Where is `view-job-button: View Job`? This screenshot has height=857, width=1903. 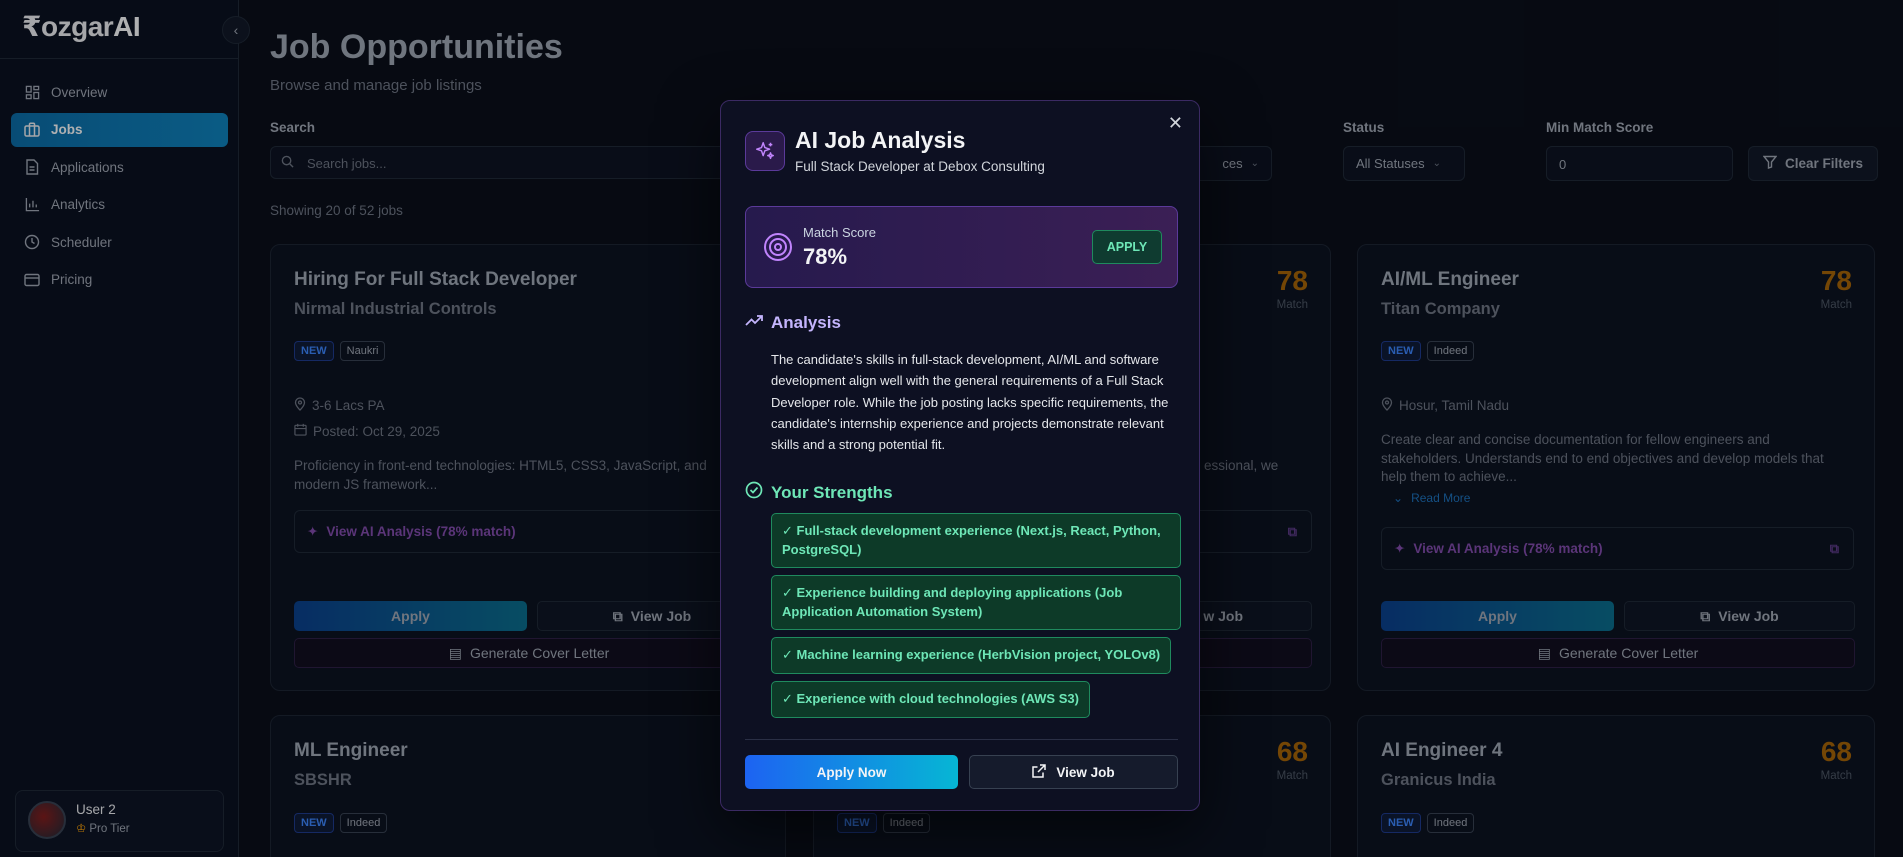 view-job-button: View Job is located at coordinates (1073, 772).